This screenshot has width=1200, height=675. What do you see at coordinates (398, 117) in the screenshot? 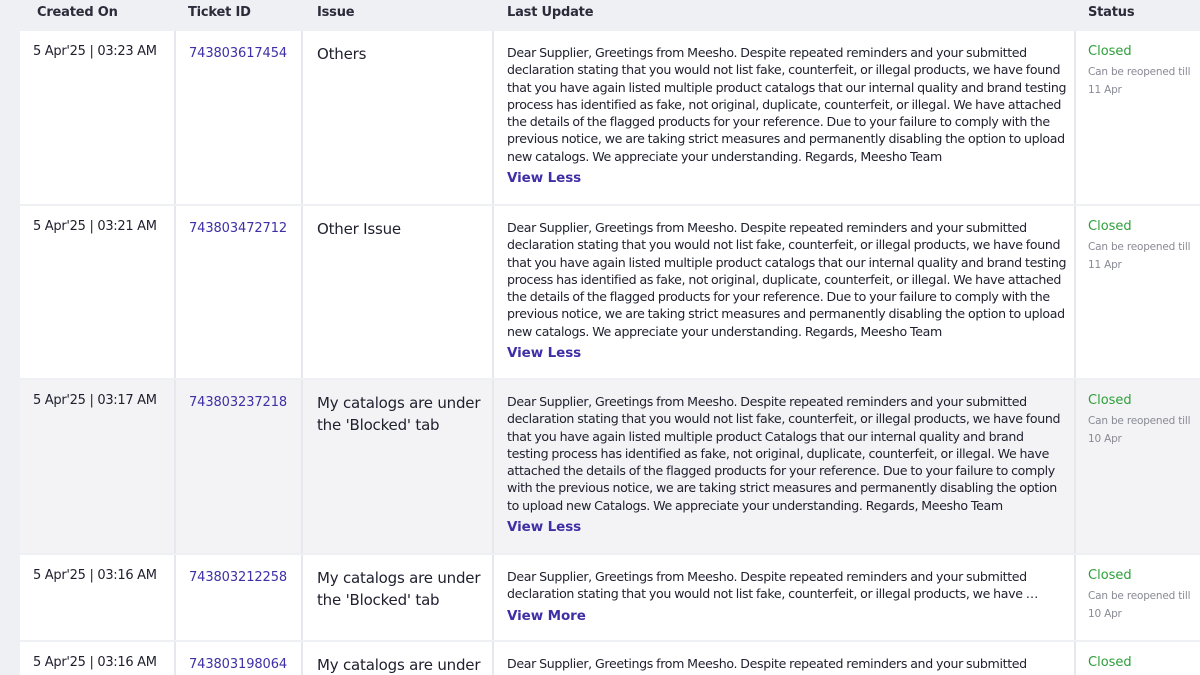
I see `issue-cell: Others` at bounding box center [398, 117].